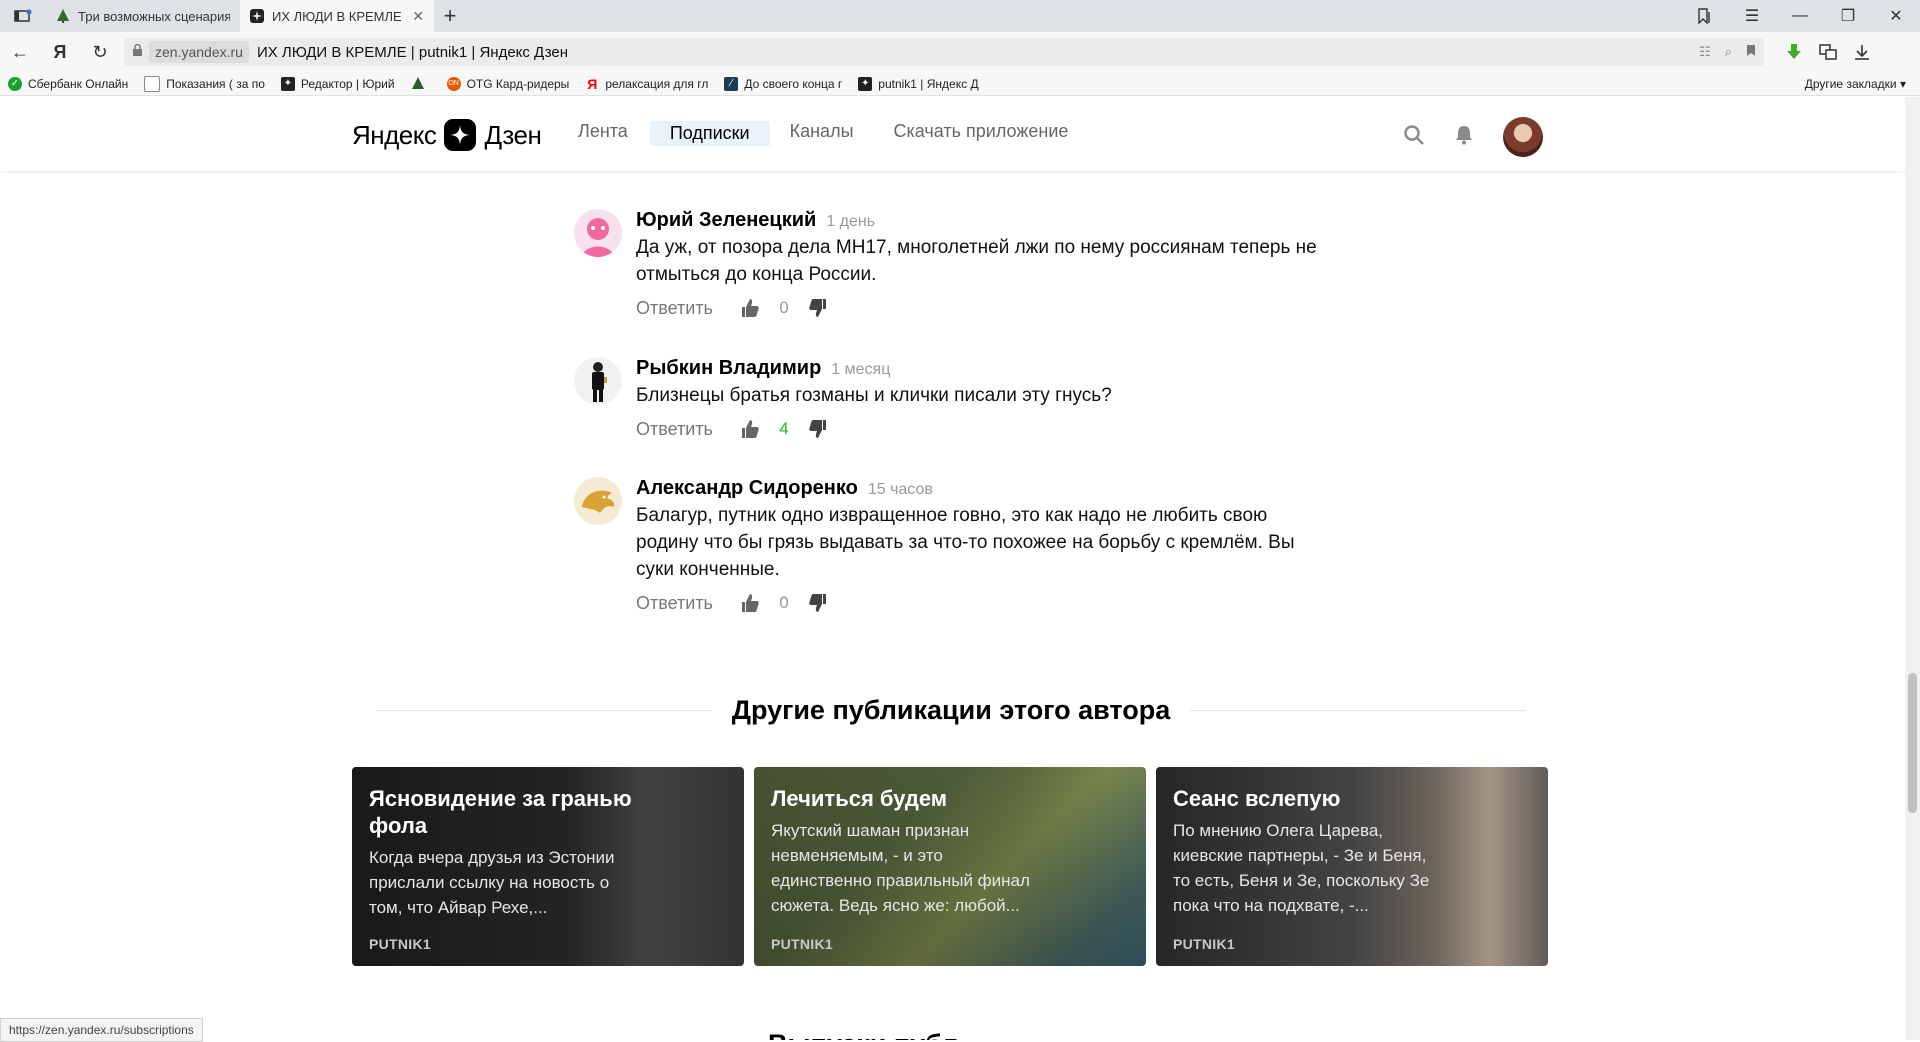 This screenshot has width=1920, height=1042. Describe the element at coordinates (1850, 83) in the screenshot. I see `other-bookmarks-label: Другие закладки` at that location.